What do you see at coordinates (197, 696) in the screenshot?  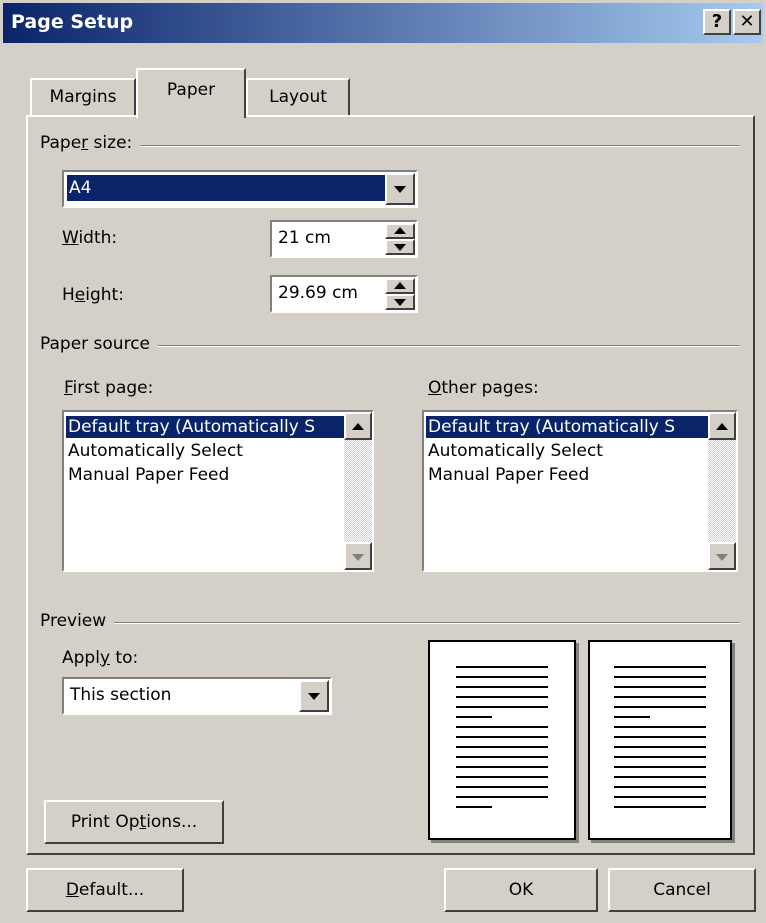 I see `apply-to-select: This section` at bounding box center [197, 696].